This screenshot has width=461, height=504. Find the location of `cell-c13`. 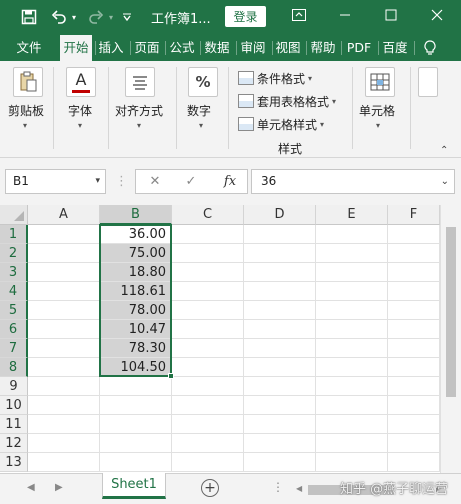

cell-c13 is located at coordinates (208, 462).